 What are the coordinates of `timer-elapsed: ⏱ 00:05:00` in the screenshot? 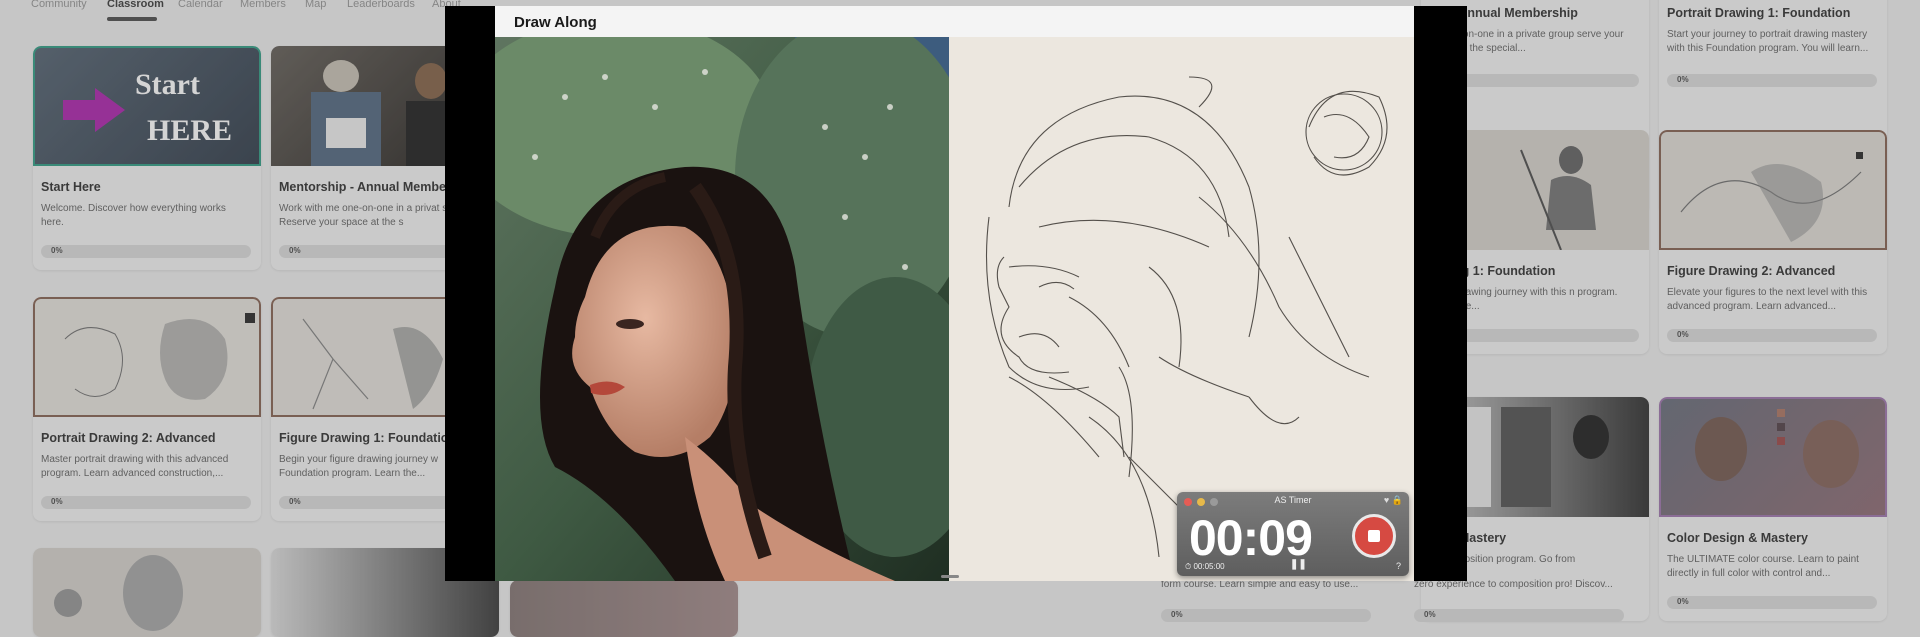 It's located at (1205, 566).